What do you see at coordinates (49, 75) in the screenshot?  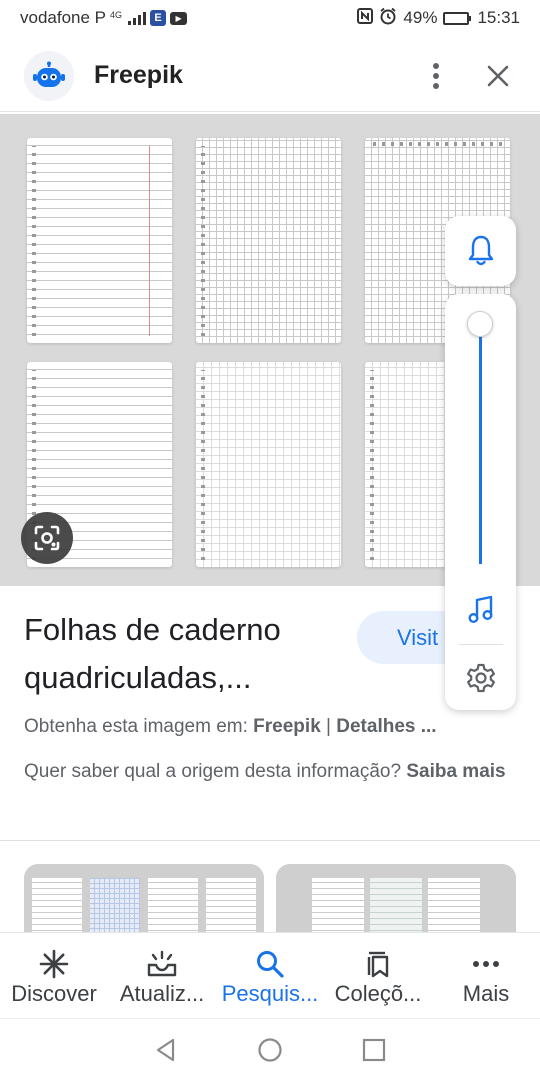 I see `freepik-robot-logo` at bounding box center [49, 75].